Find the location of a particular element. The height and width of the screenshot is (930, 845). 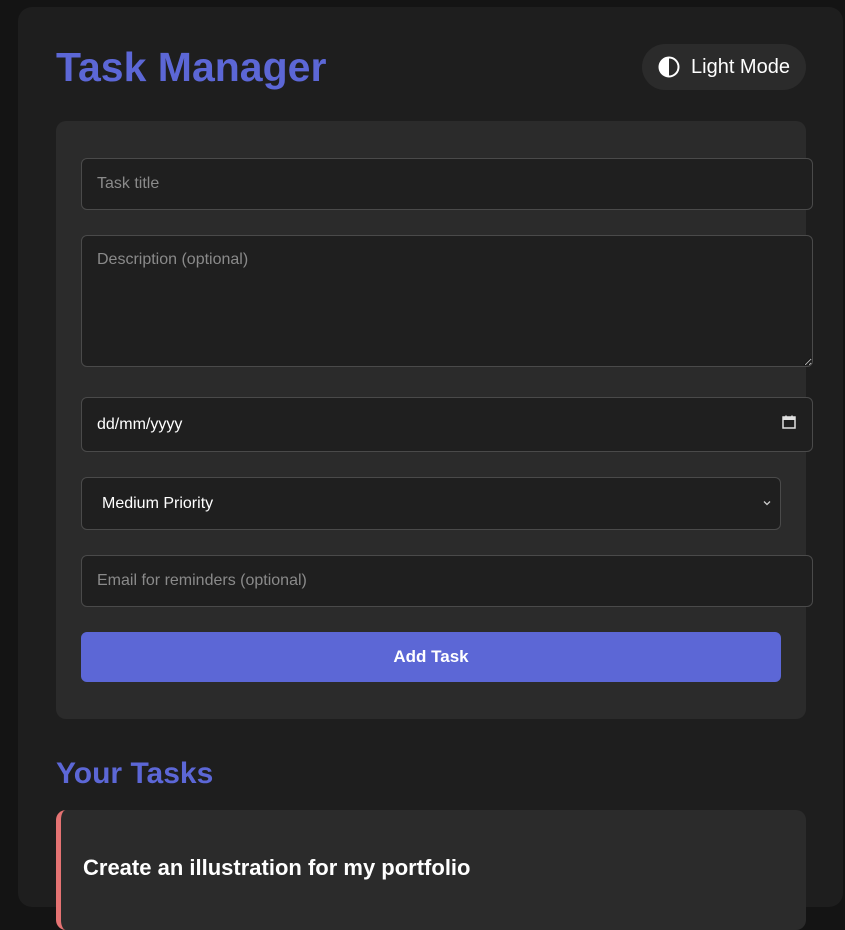

theme-toggle-label: Light Mode is located at coordinates (740, 66).